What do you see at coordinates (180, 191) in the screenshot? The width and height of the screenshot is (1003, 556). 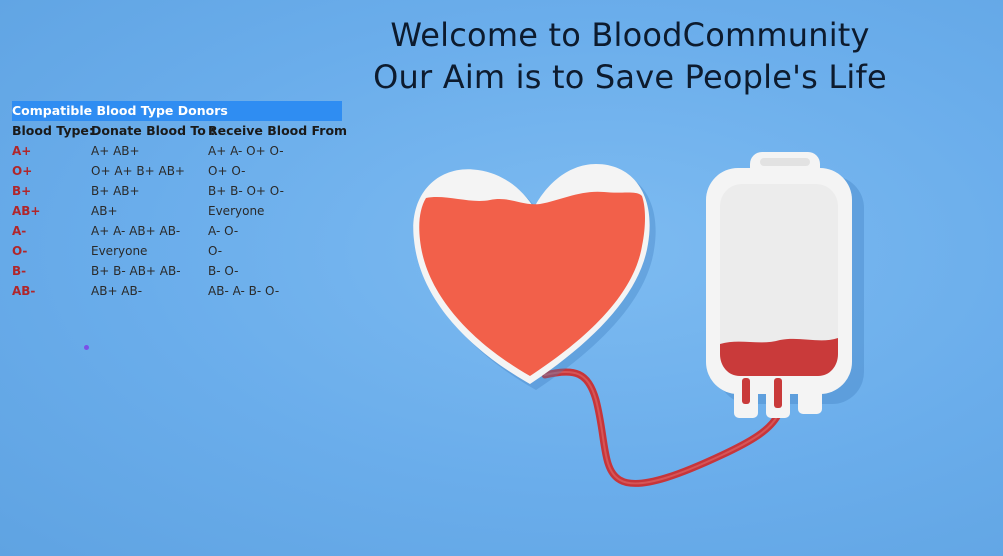 I see `table-row: B+ B+ AB+ B+ B- O+ O-` at bounding box center [180, 191].